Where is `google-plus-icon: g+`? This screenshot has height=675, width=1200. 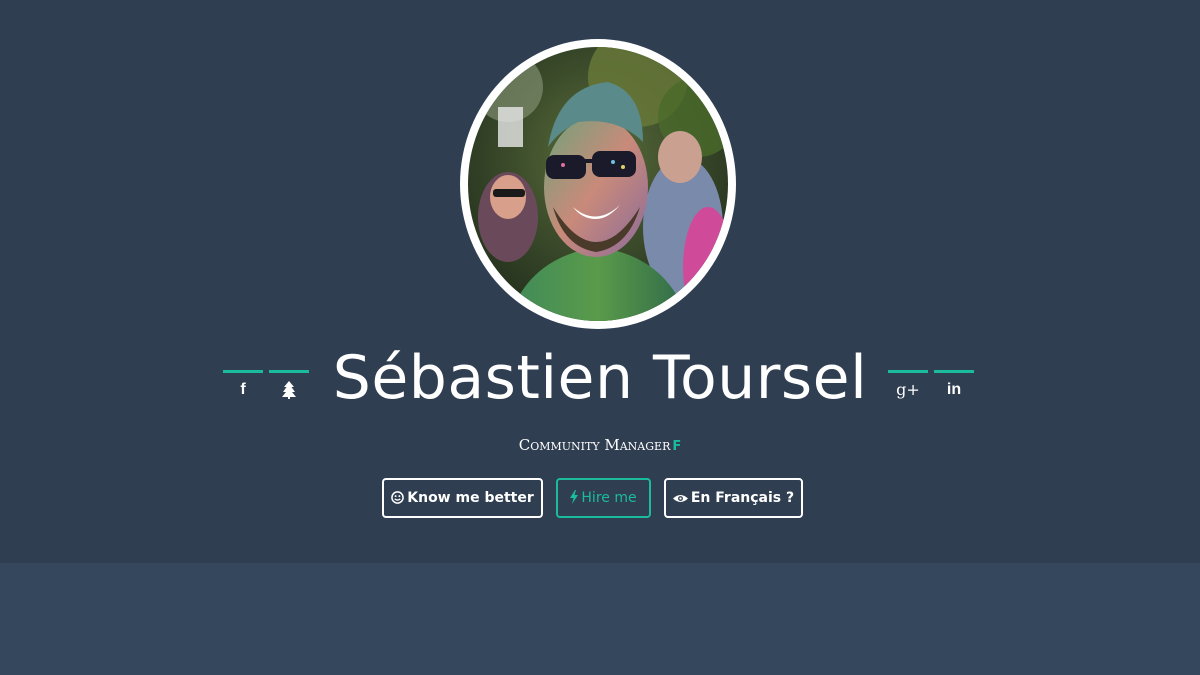
google-plus-icon: g+ is located at coordinates (908, 389).